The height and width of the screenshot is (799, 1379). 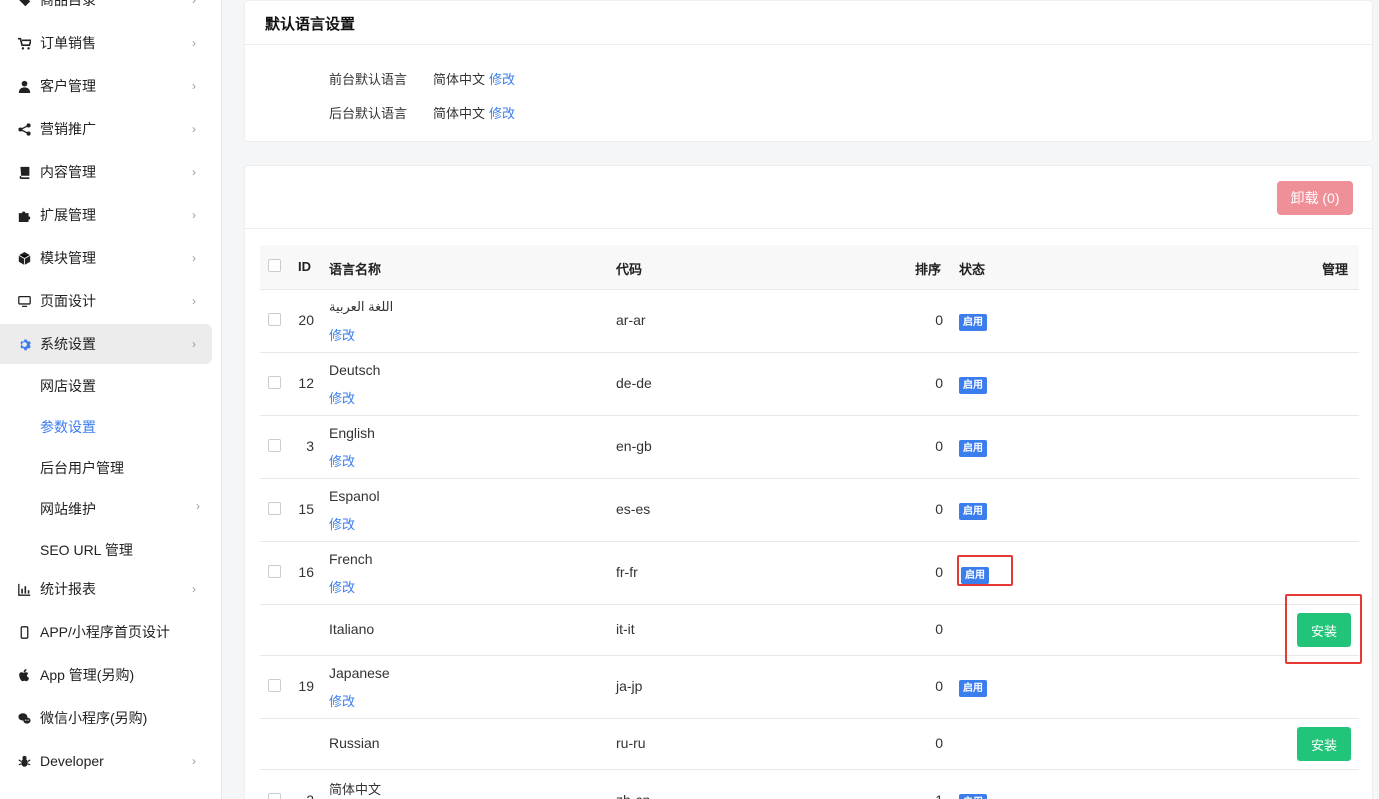 What do you see at coordinates (502, 113) in the screenshot?
I see `backend-language-edit-link: 修改` at bounding box center [502, 113].